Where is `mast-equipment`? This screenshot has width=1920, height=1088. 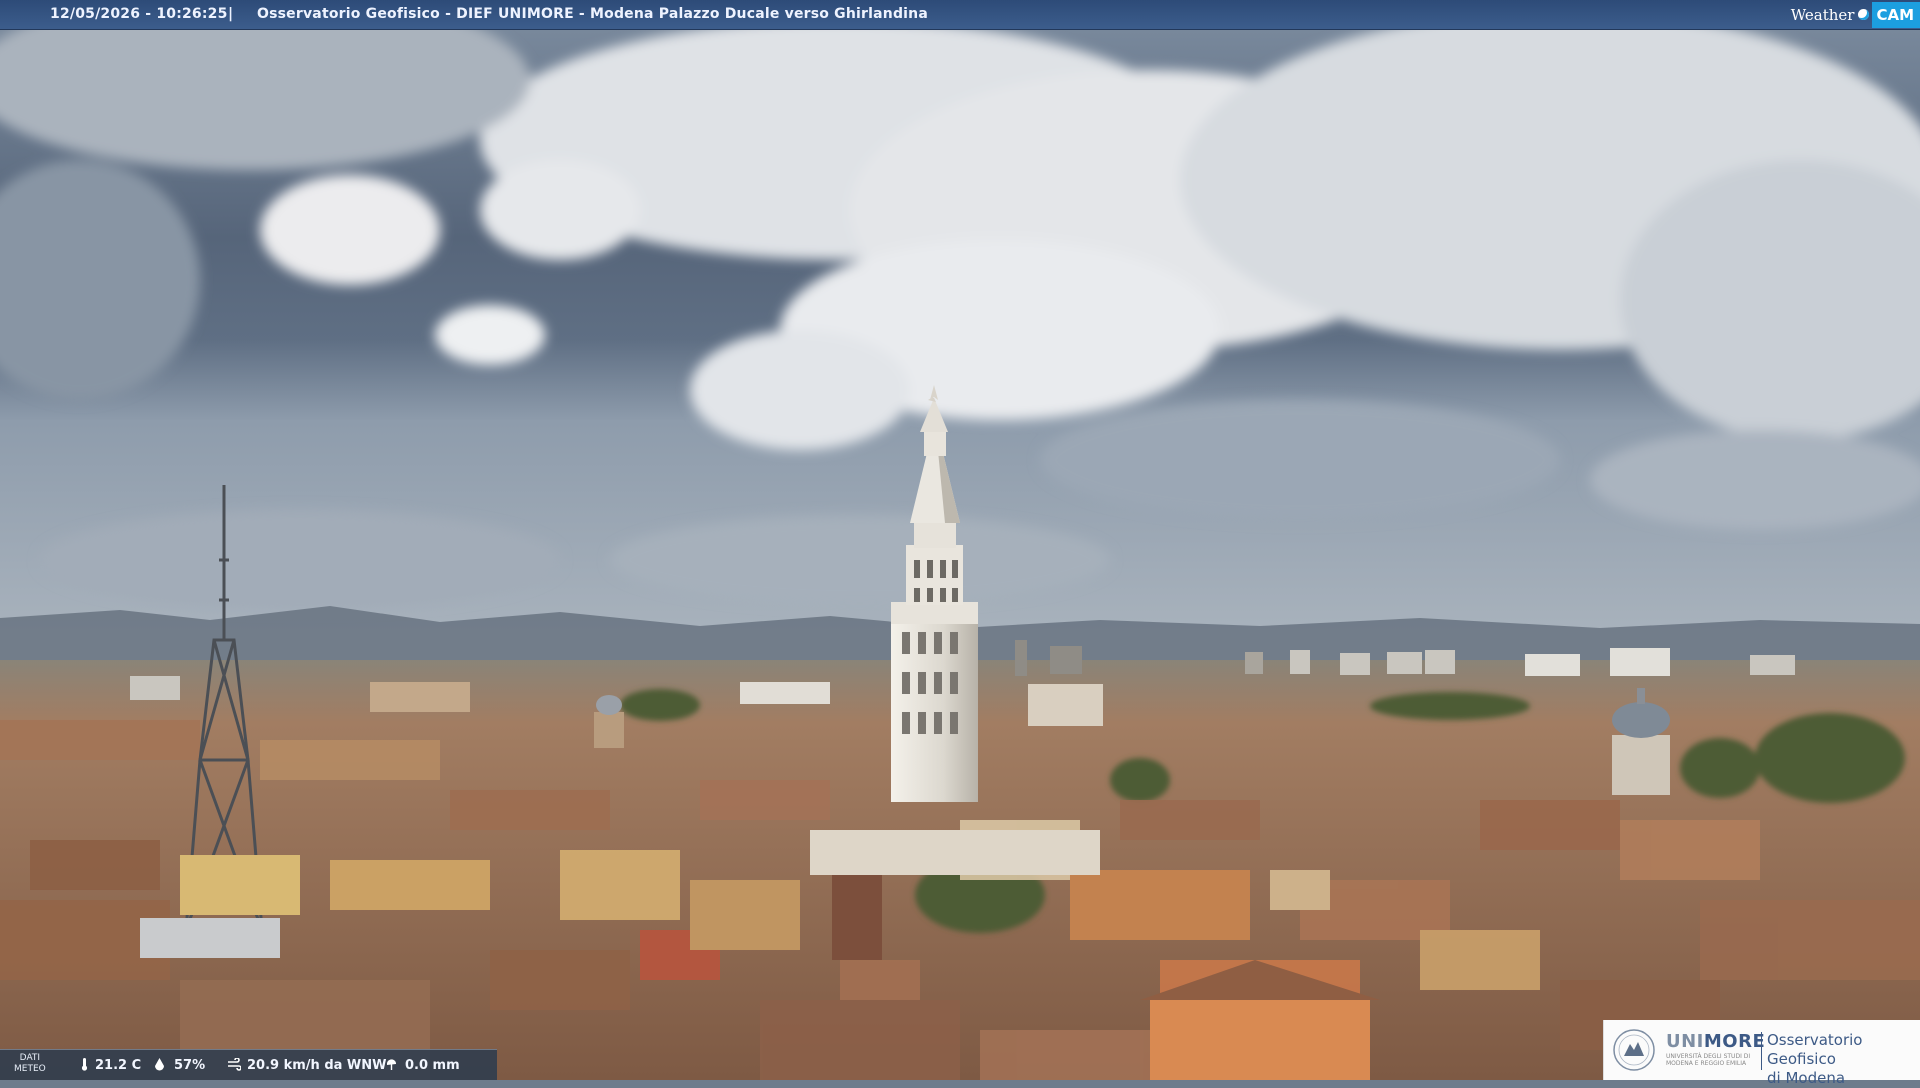
mast-equipment is located at coordinates (210, 938).